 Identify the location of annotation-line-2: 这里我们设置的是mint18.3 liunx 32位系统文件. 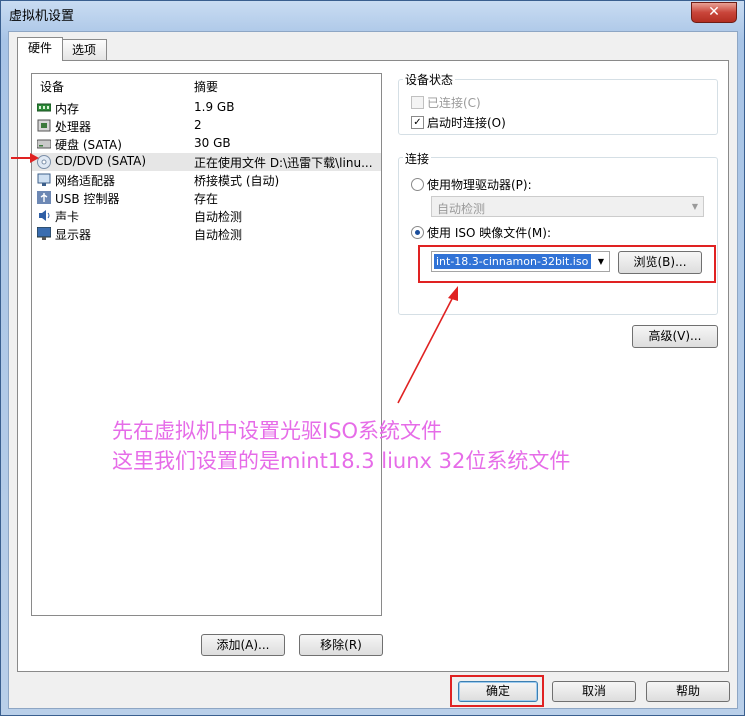
(341, 461).